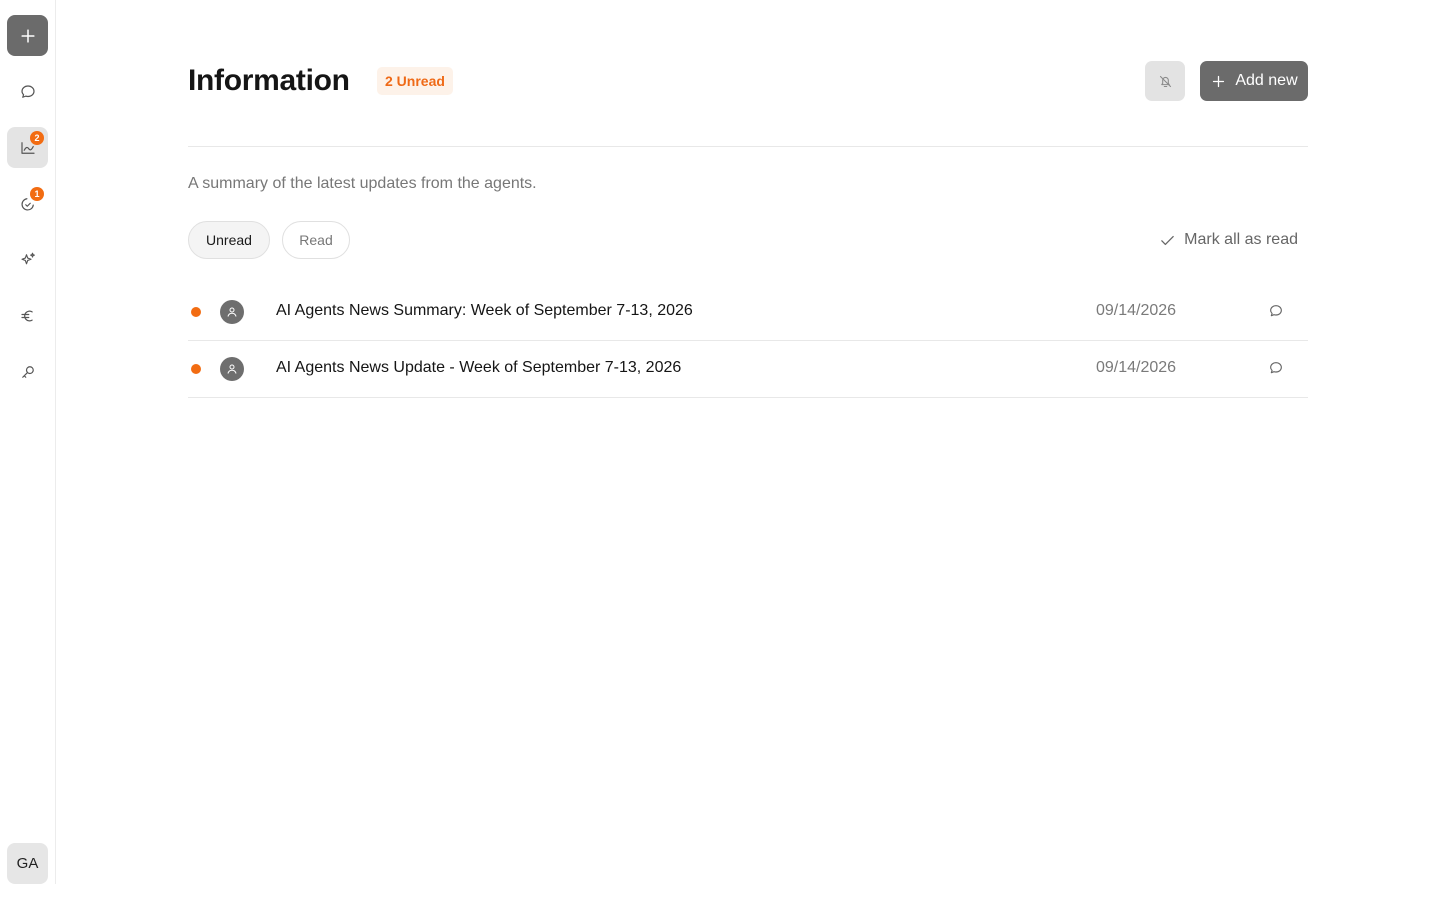  Describe the element at coordinates (27, 147) in the screenshot. I see `sidebar-item-information: 2` at that location.